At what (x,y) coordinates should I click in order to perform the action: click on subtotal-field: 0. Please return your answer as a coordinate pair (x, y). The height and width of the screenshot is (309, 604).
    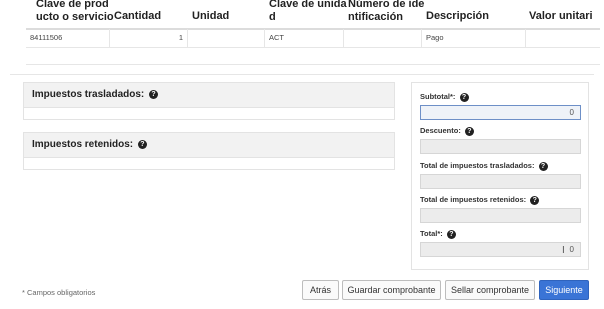
    Looking at the image, I should click on (500, 112).